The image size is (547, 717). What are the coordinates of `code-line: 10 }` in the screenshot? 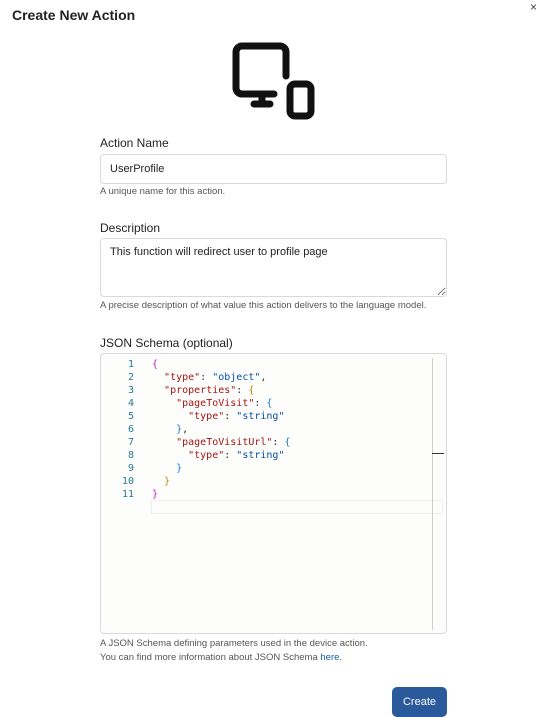 It's located at (273, 481).